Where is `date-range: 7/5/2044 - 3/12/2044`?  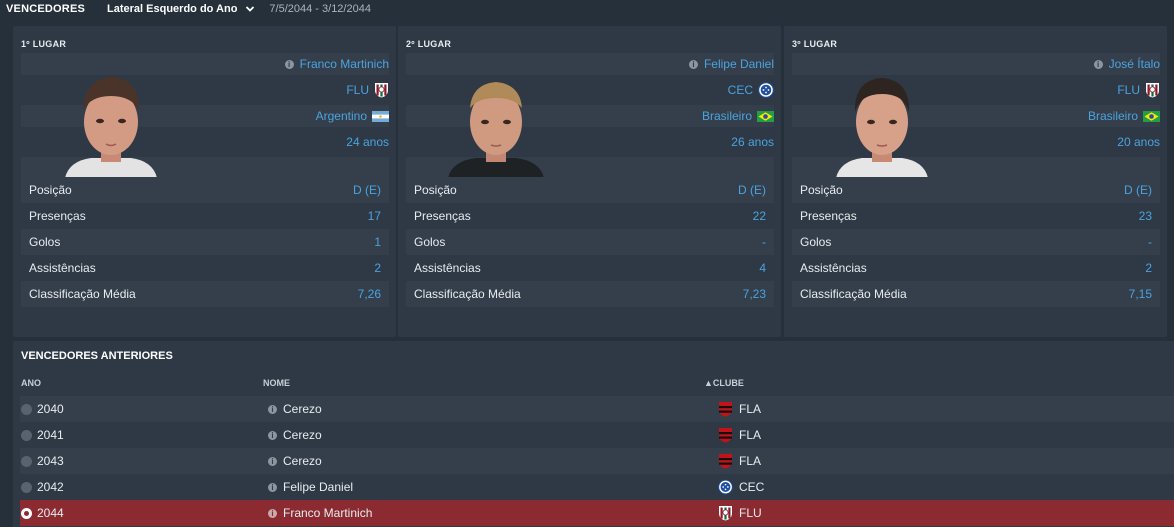
date-range: 7/5/2044 - 3/12/2044 is located at coordinates (320, 9).